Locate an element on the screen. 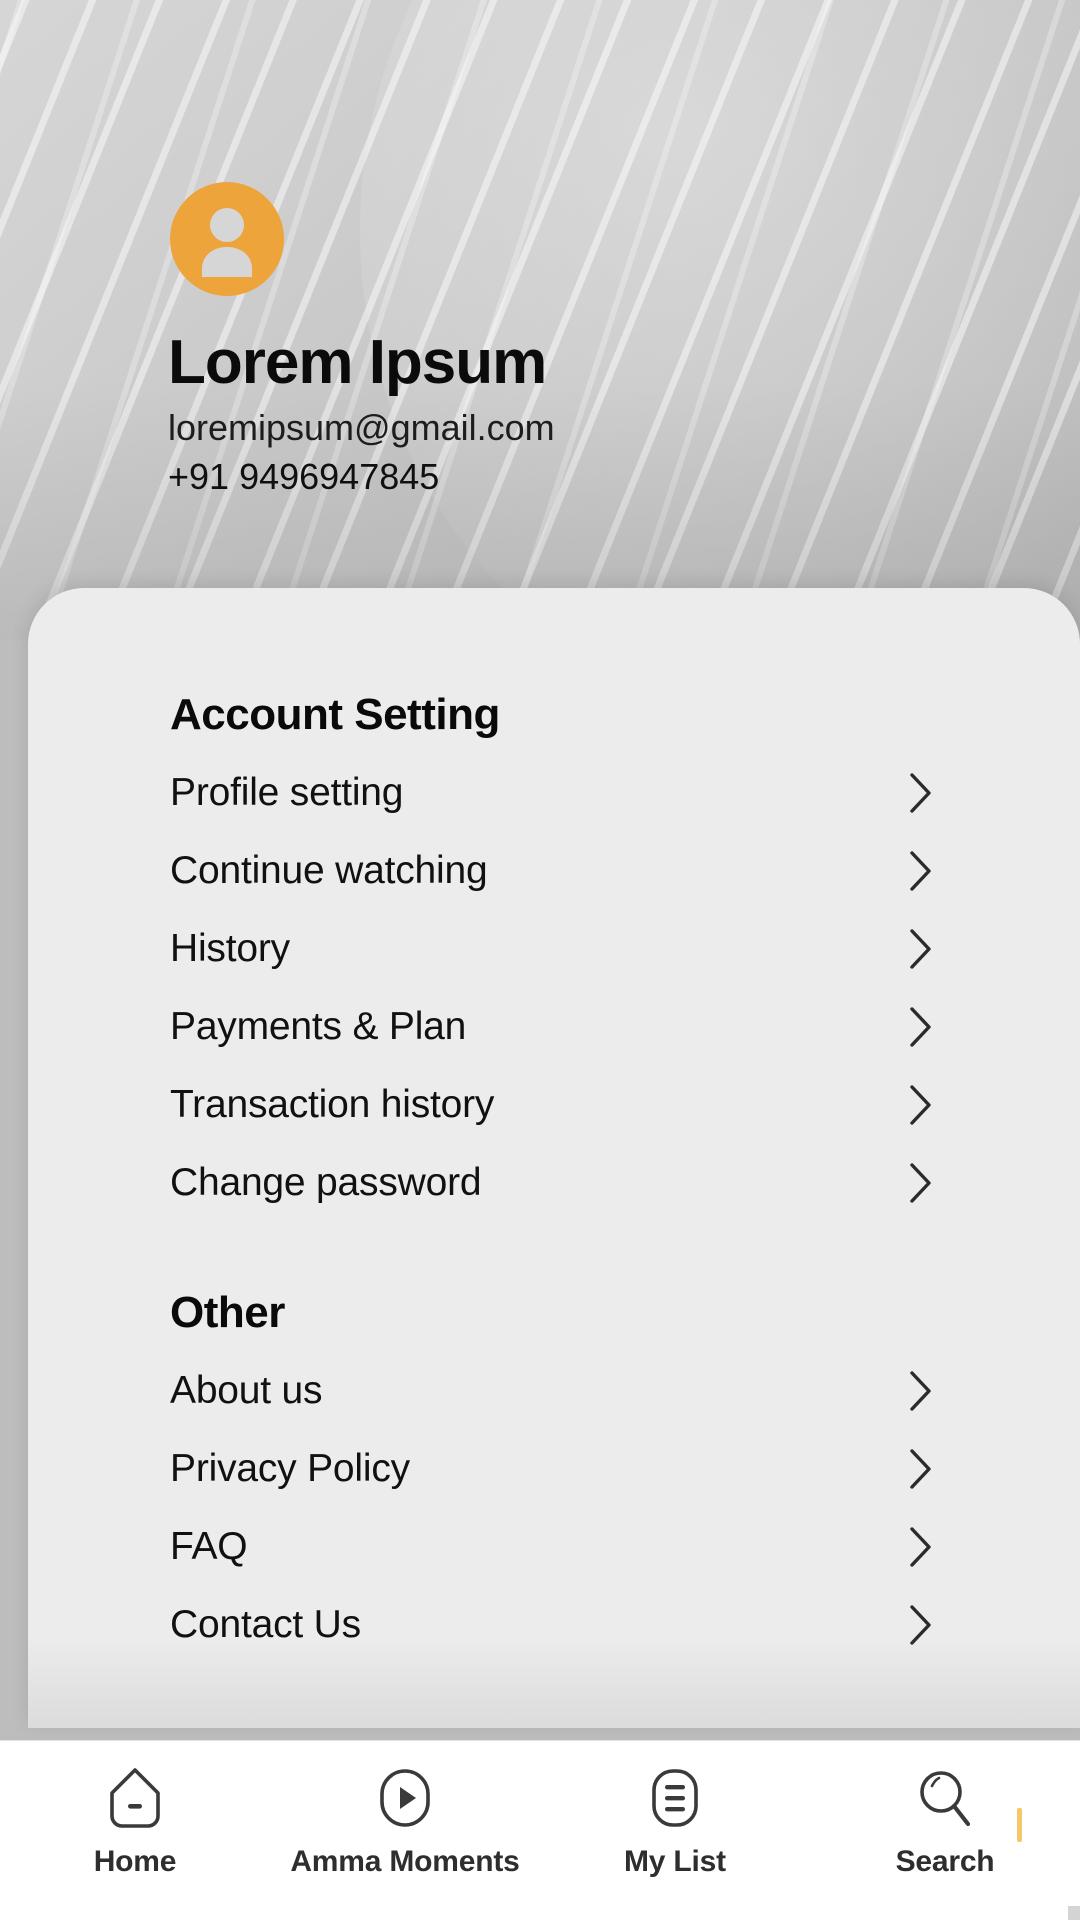 This screenshot has height=1920, width=1080. user-email: loremipsum@gmail.com is located at coordinates (361, 427).